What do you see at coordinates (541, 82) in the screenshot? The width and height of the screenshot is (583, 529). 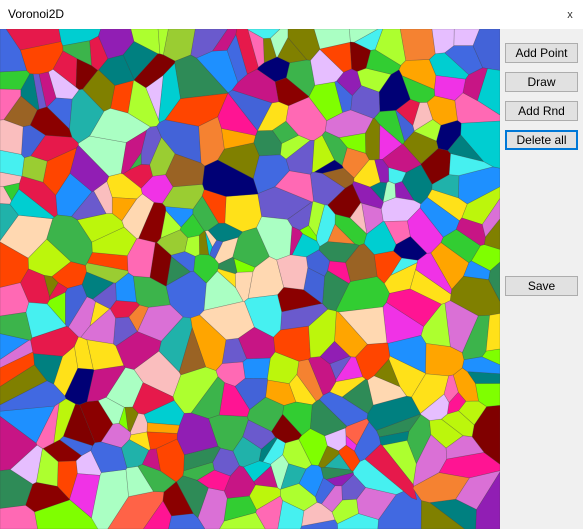 I see `draw-button: Draw` at bounding box center [541, 82].